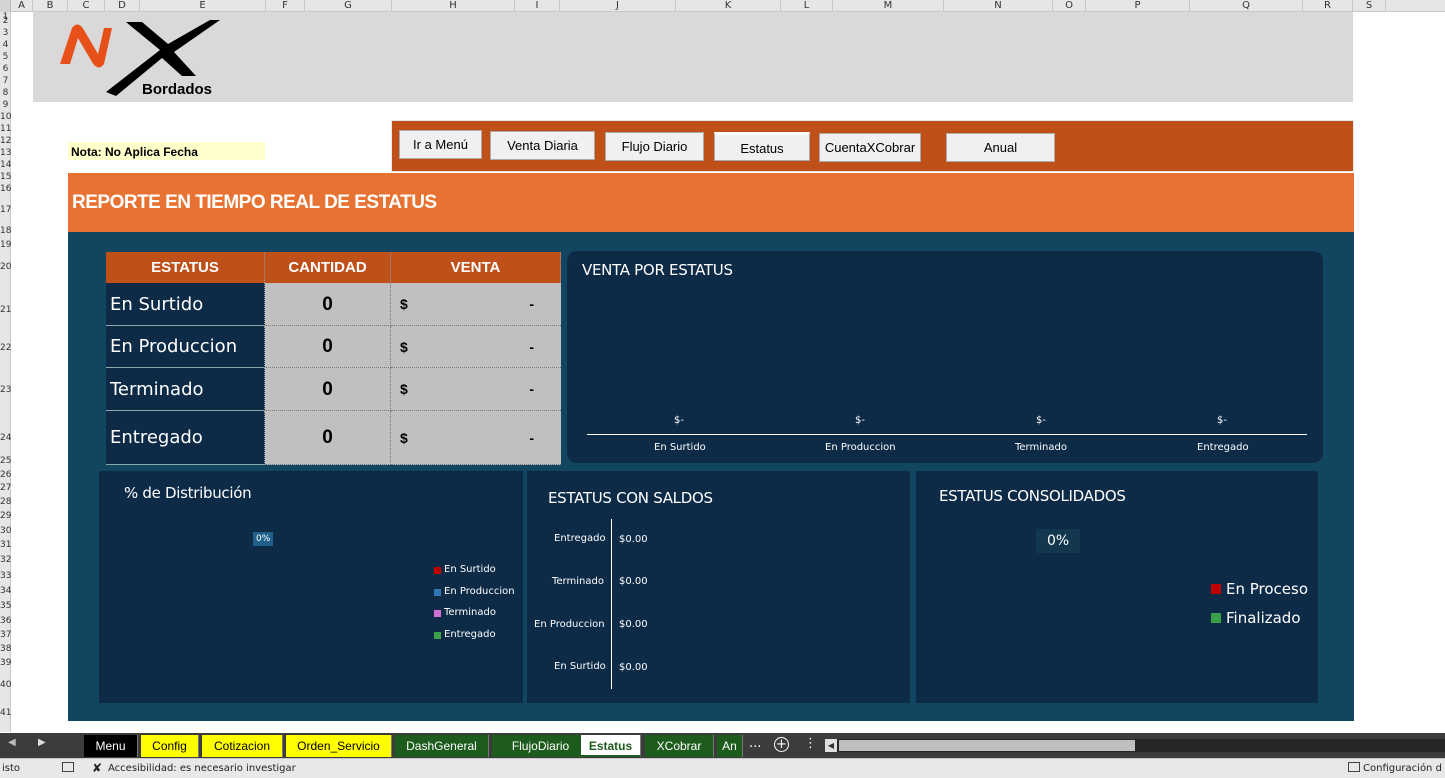  I want to click on flujo-diario-button: Flujo Diario, so click(654, 146).